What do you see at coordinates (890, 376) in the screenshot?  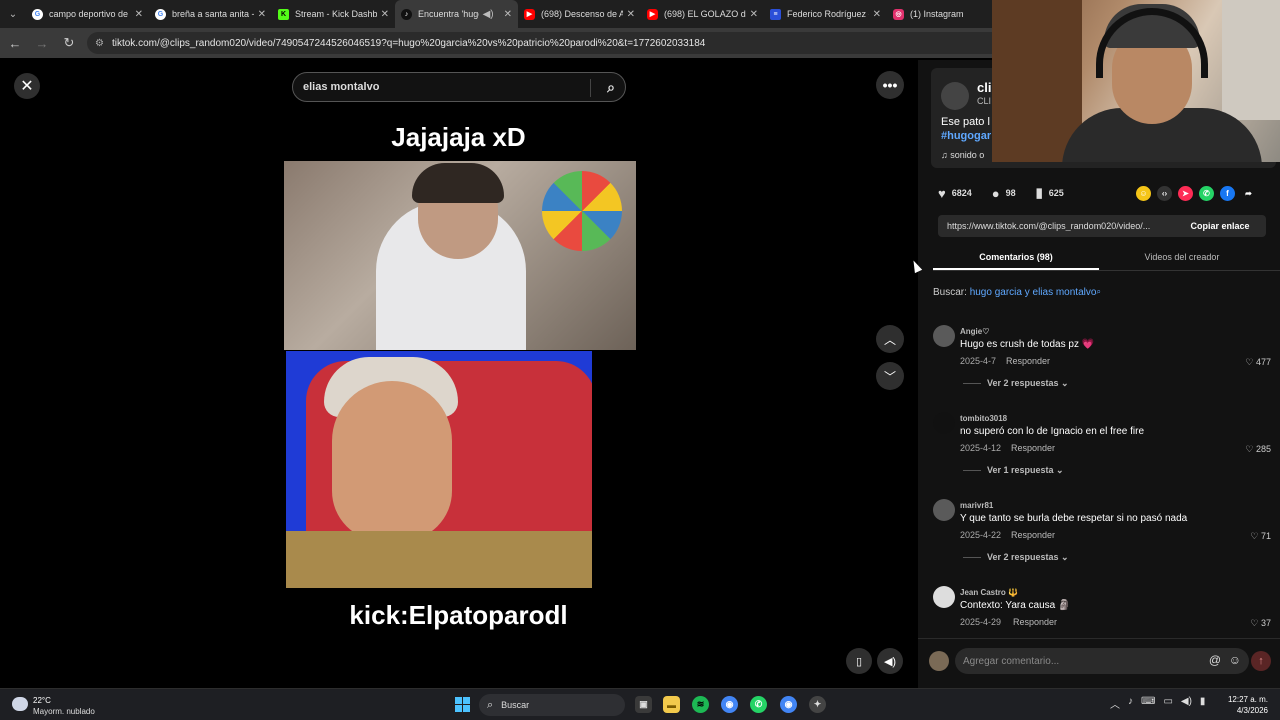 I see `next-video-button: ﹀` at bounding box center [890, 376].